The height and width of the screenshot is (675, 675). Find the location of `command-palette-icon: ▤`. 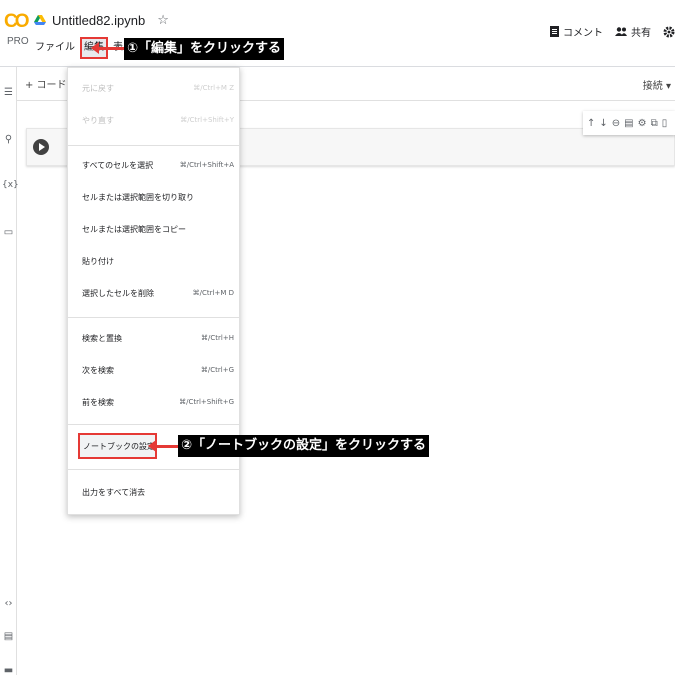

command-palette-icon: ▤ is located at coordinates (8, 636).